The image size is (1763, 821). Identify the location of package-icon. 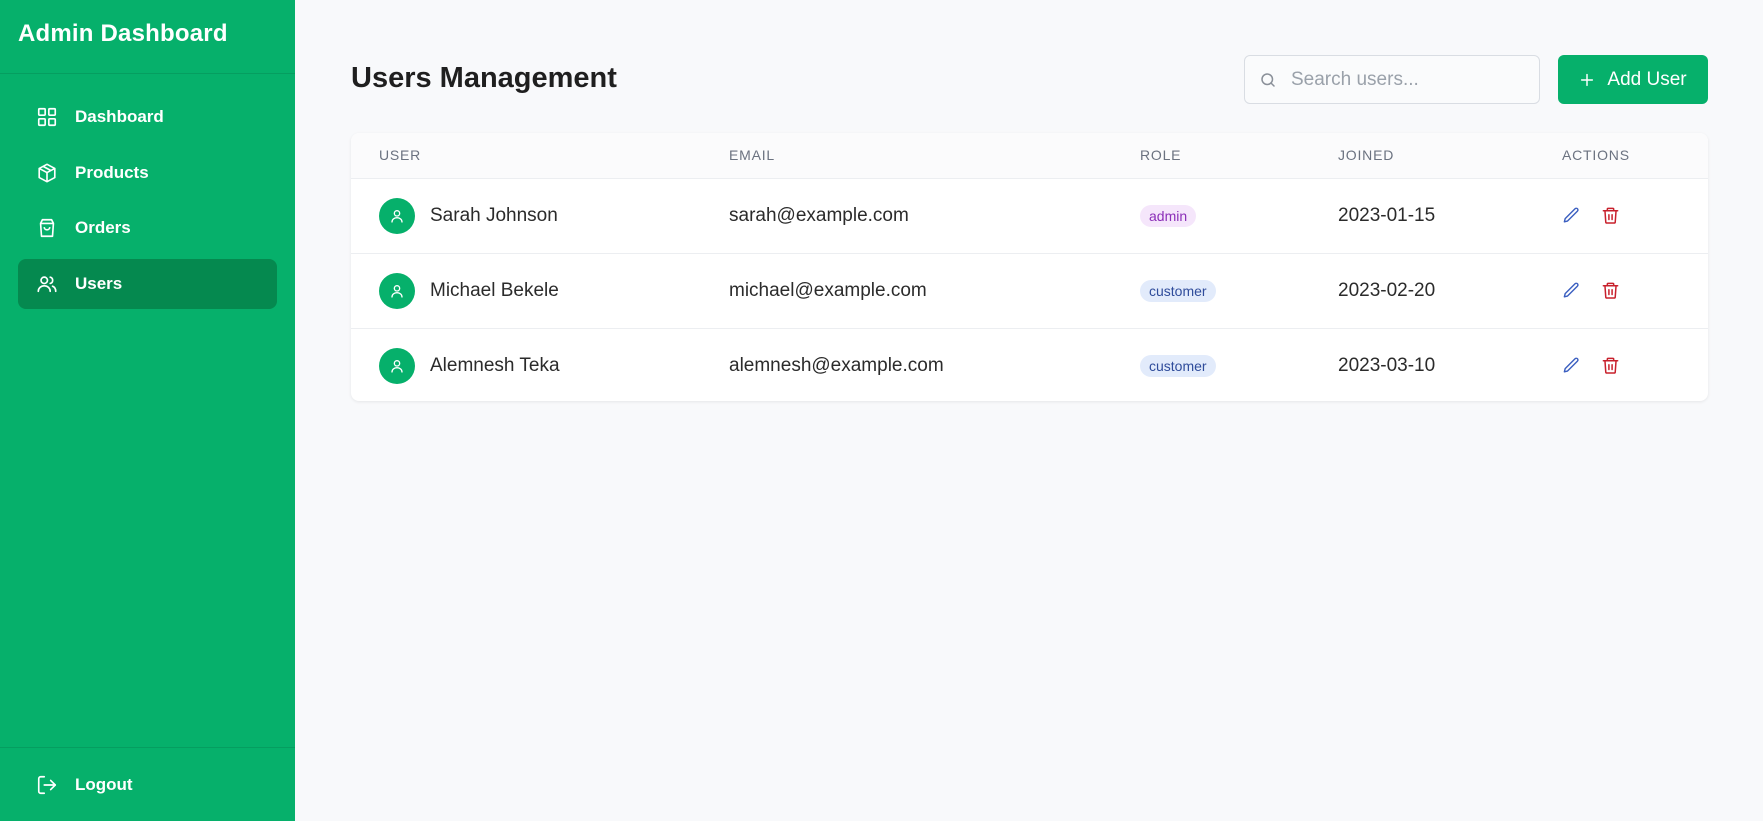
(47, 173).